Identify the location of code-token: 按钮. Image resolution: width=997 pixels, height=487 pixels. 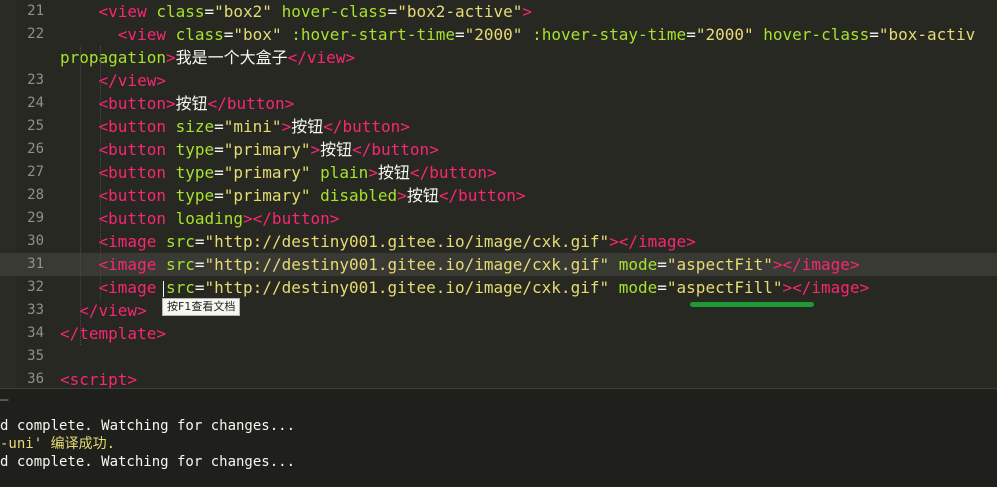
(336, 149).